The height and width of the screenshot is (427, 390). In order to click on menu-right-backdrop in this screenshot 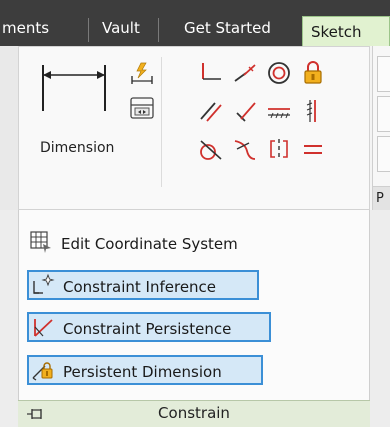, I will do `click(380, 318)`.